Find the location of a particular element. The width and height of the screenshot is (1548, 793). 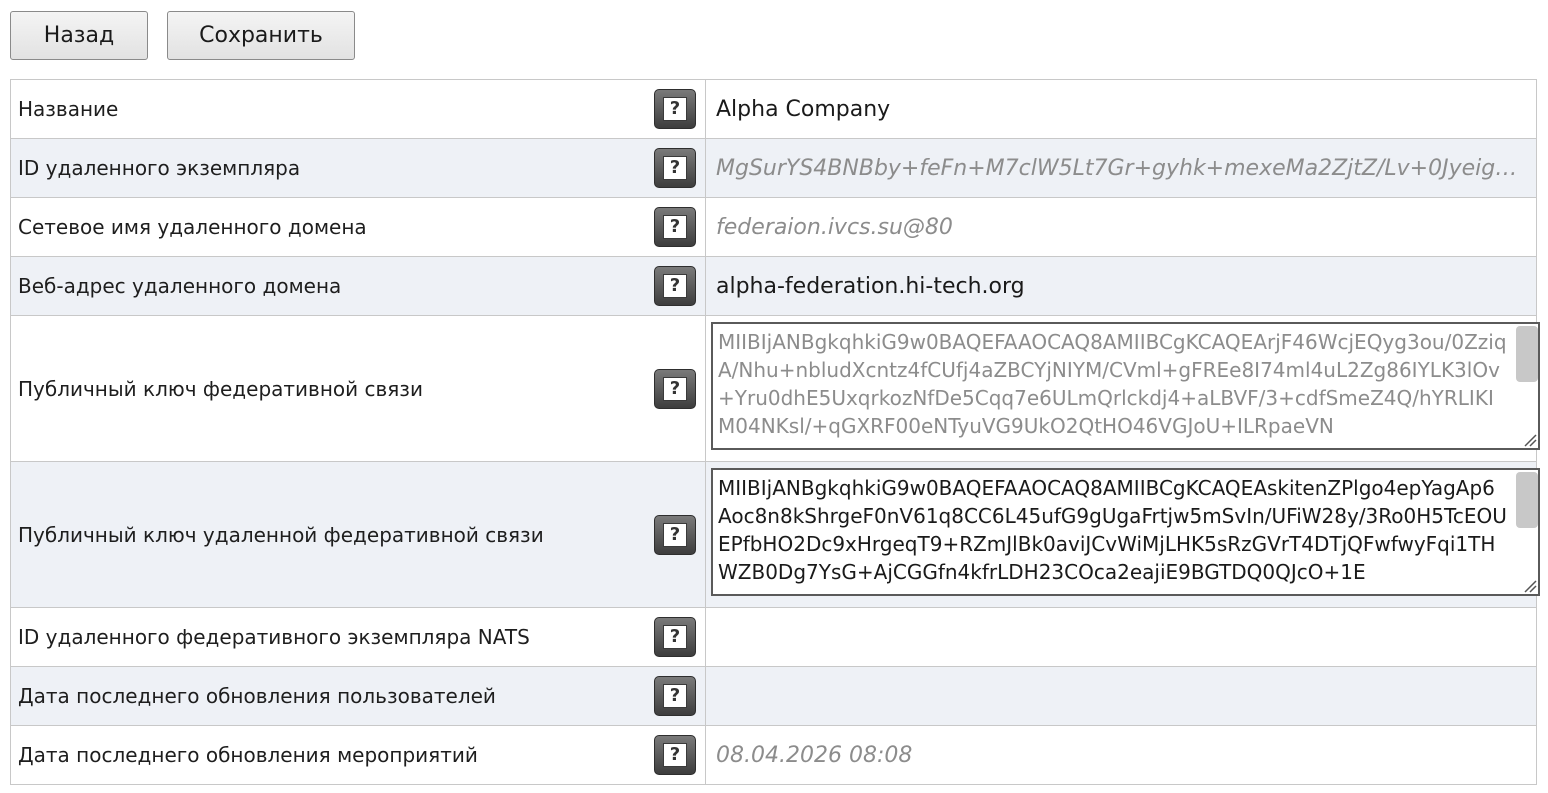

toolbar: Назад Сохранить is located at coordinates (182, 35).